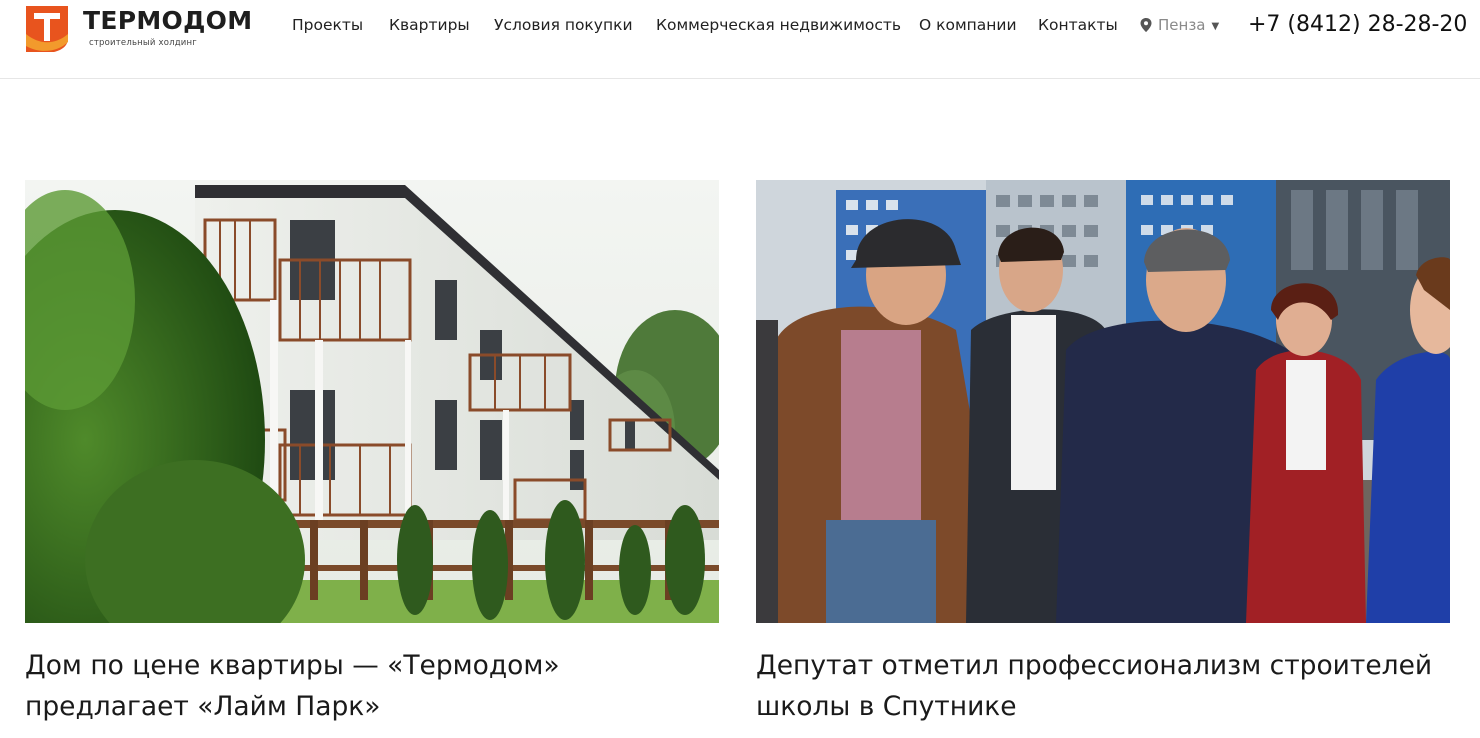  What do you see at coordinates (47, 29) in the screenshot?
I see `termodom-logo-icon` at bounding box center [47, 29].